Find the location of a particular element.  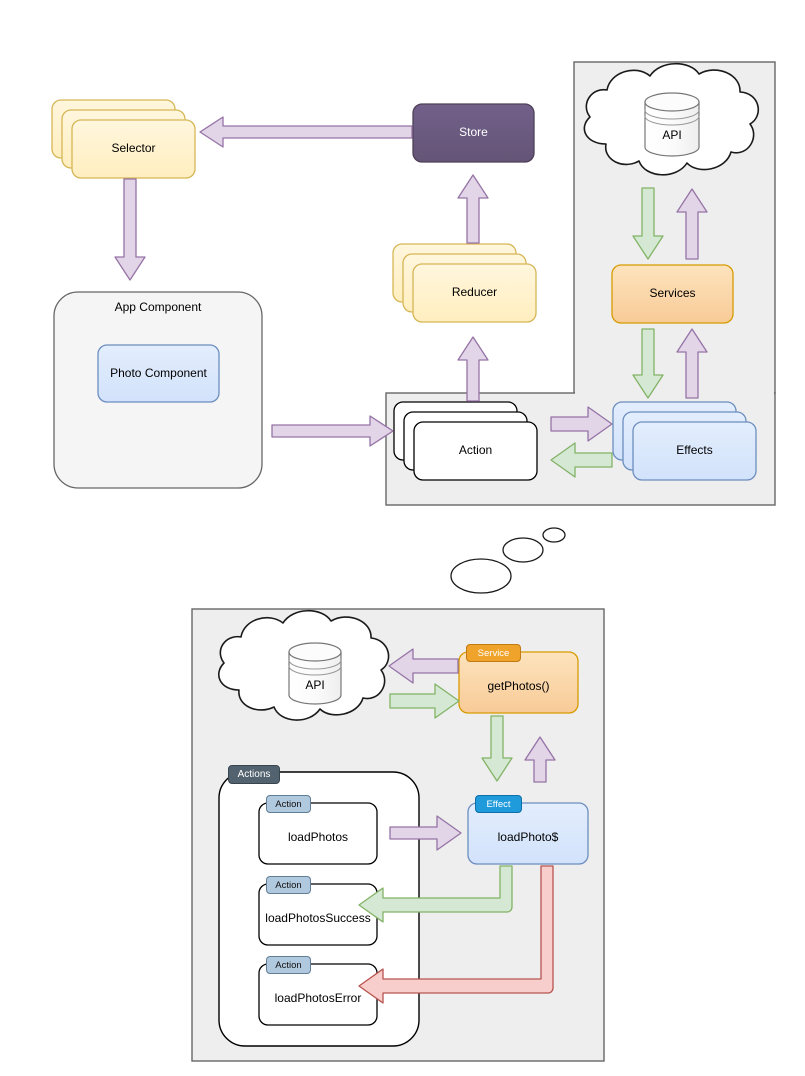

service-badge: Service is located at coordinates (493, 653).